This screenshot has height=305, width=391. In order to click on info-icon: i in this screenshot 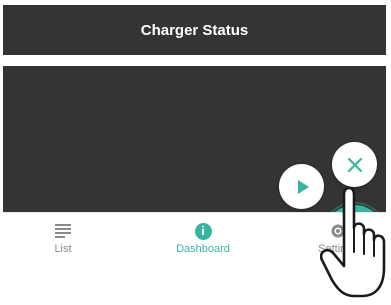, I will do `click(203, 231)`.